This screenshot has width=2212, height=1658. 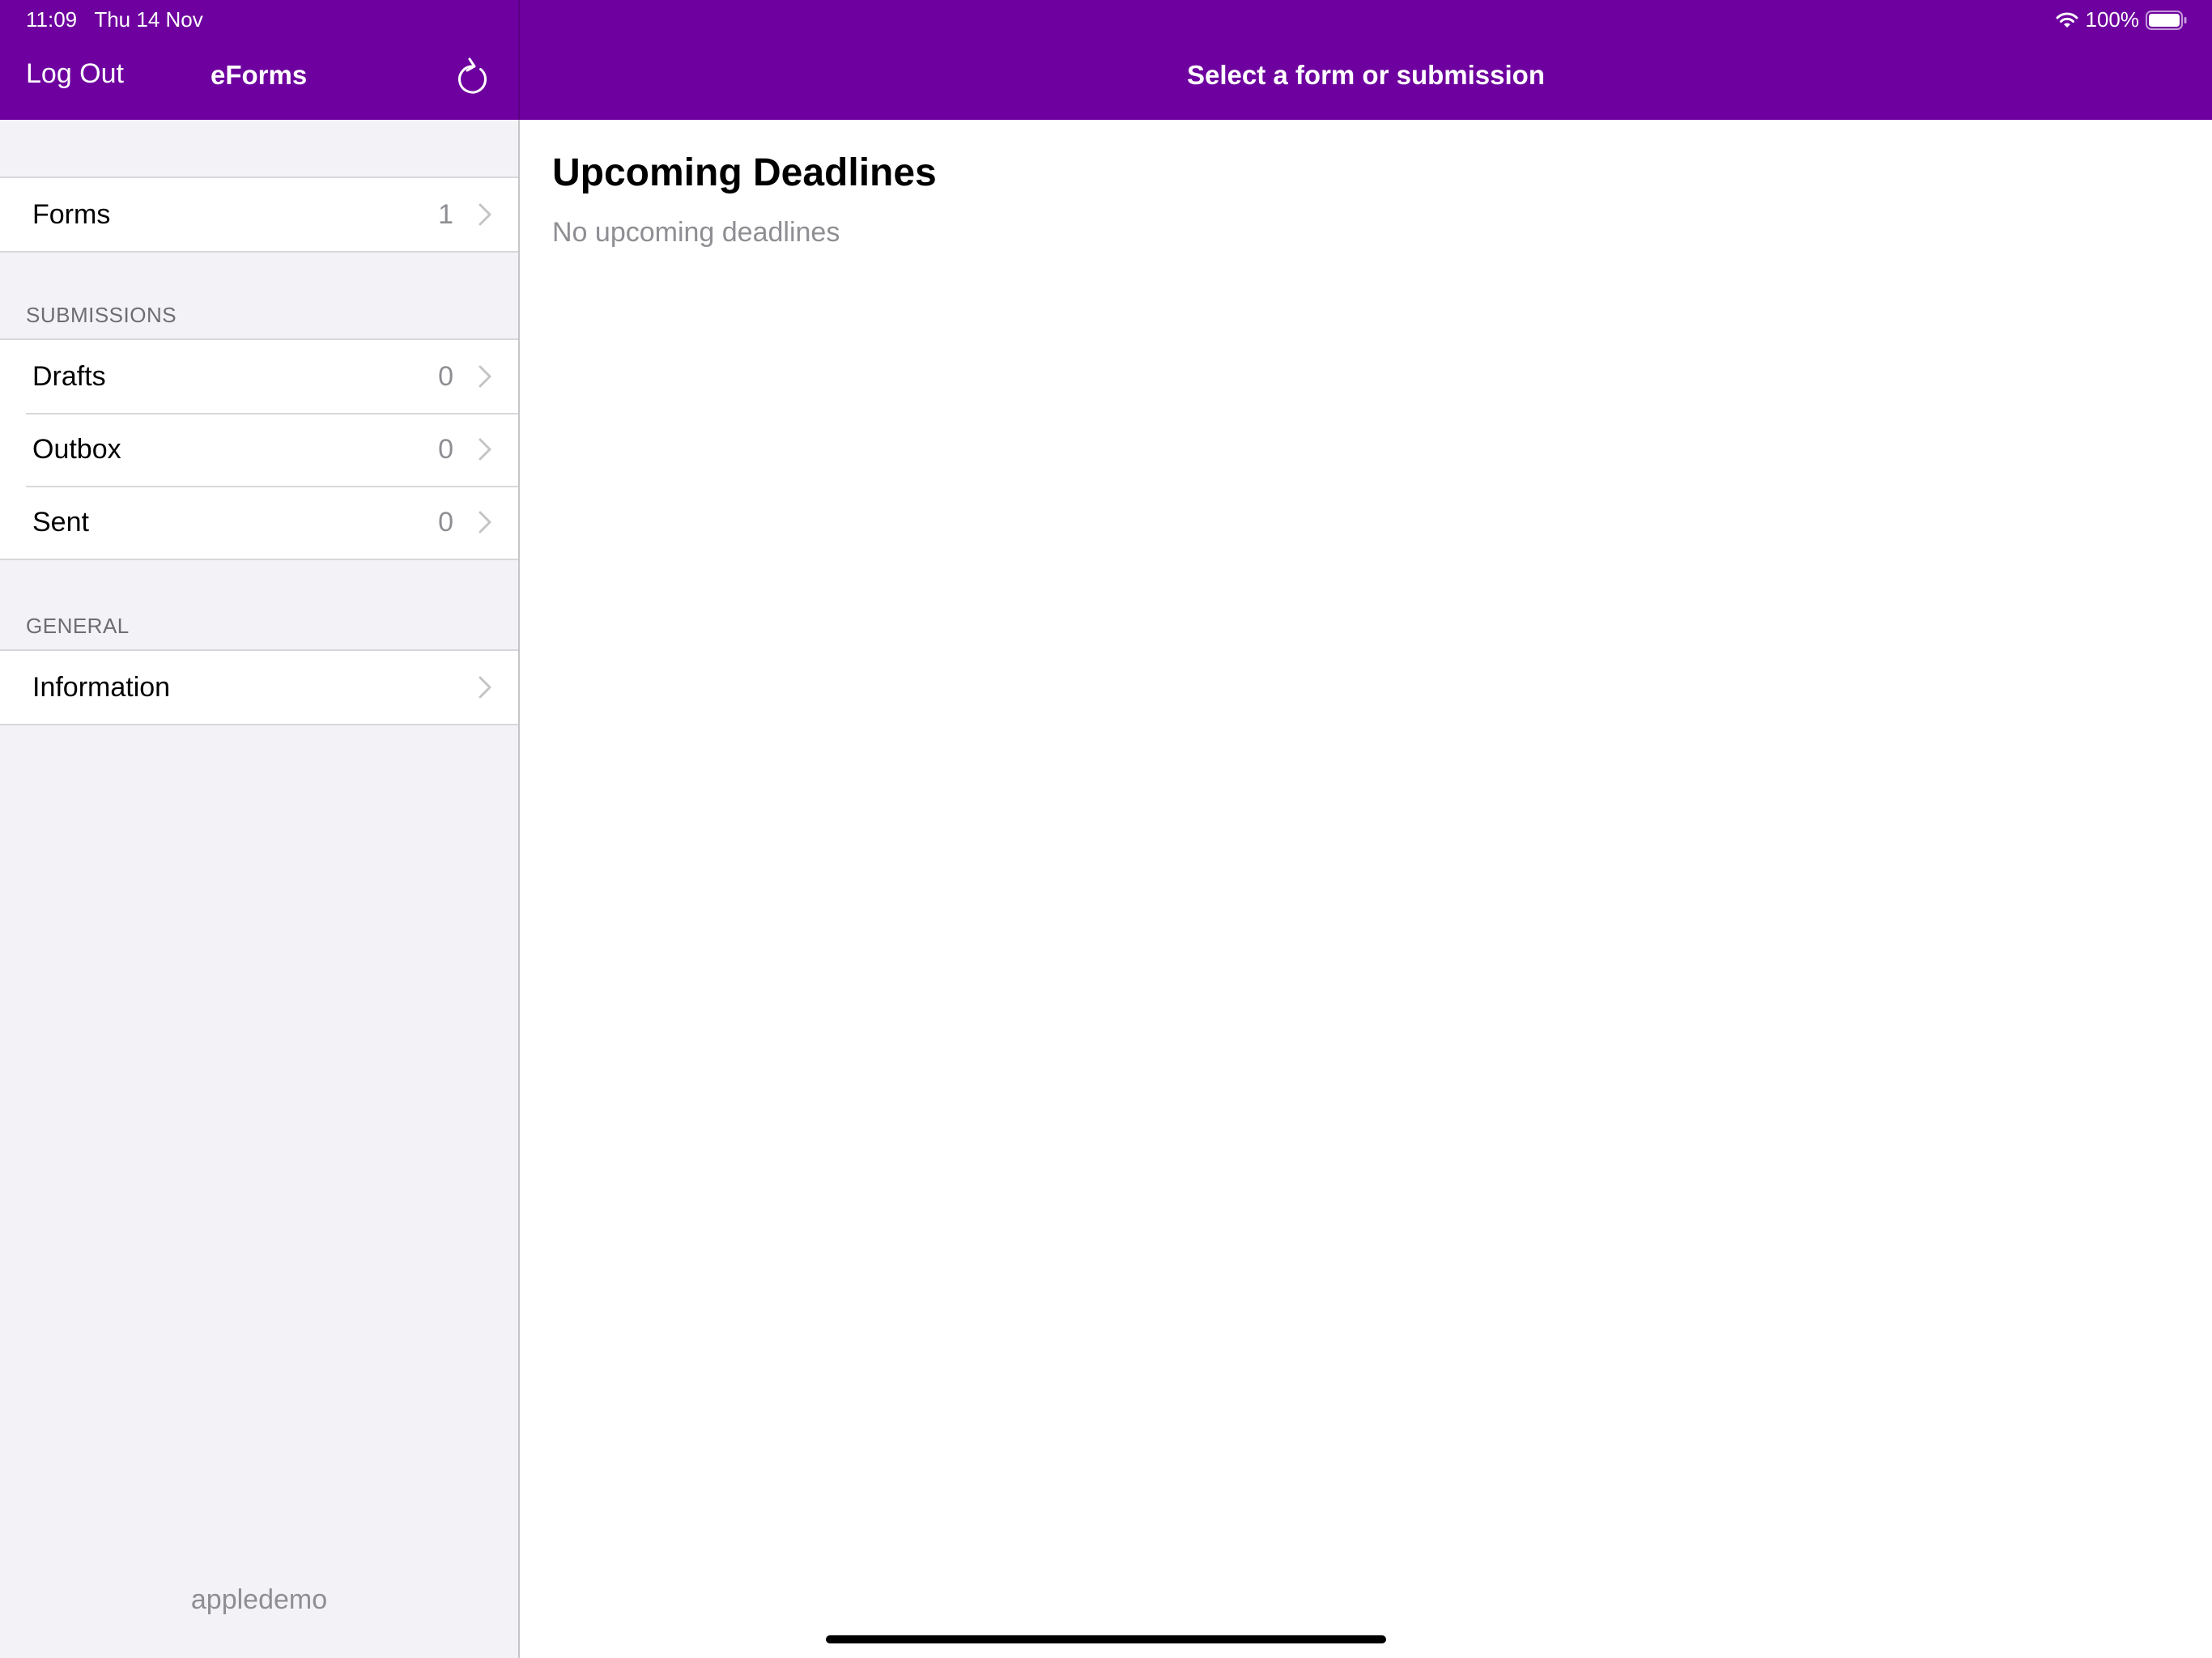 I want to click on general-group: Information, so click(x=259, y=687).